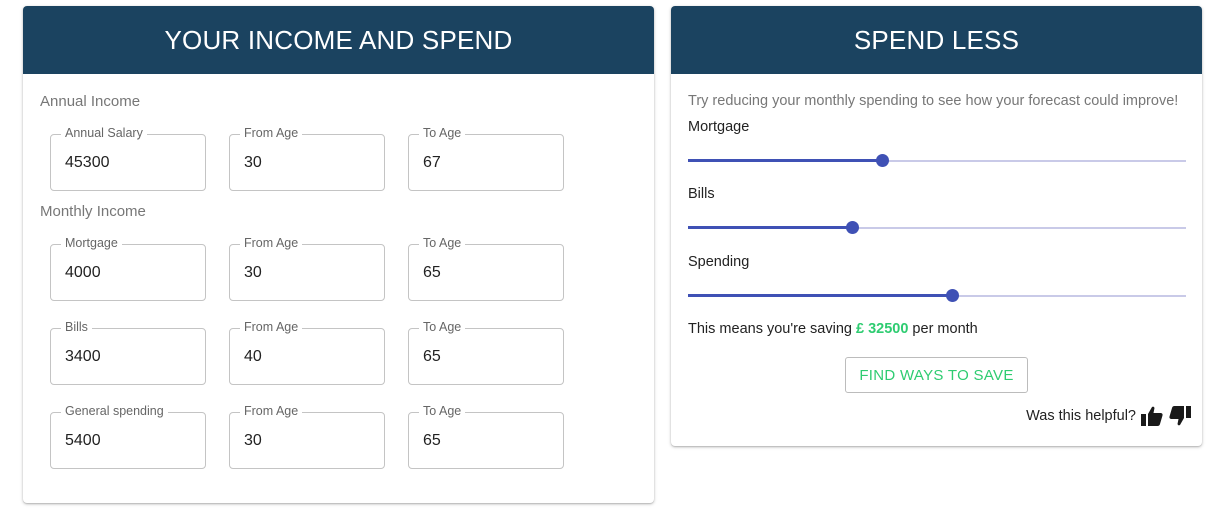  I want to click on salary-from-age-field: From Age 30, so click(307, 158).